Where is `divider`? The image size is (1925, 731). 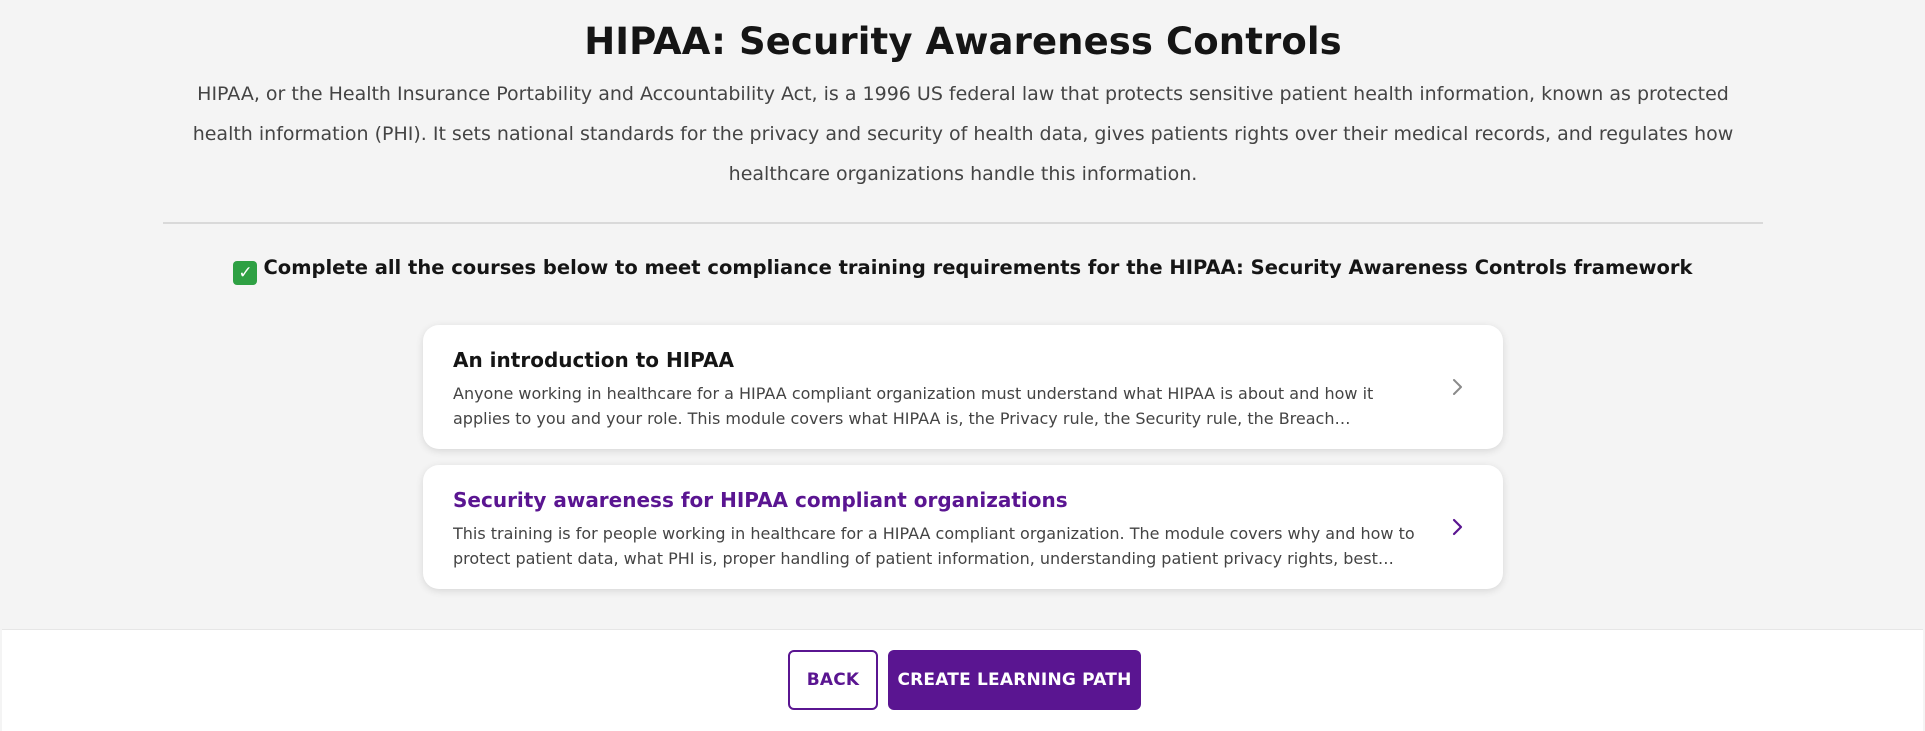
divider is located at coordinates (963, 223).